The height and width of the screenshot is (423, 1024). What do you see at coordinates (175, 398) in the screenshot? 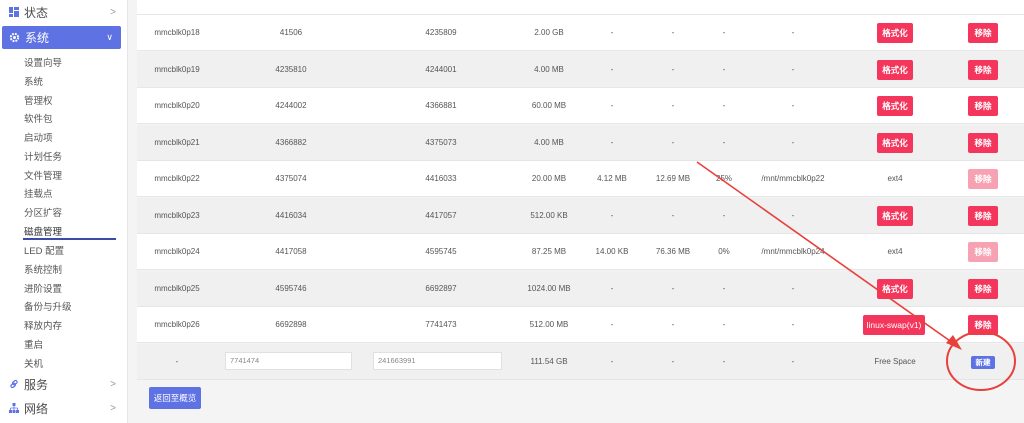
I see `back-to-overview-button: 返回至概览` at bounding box center [175, 398].